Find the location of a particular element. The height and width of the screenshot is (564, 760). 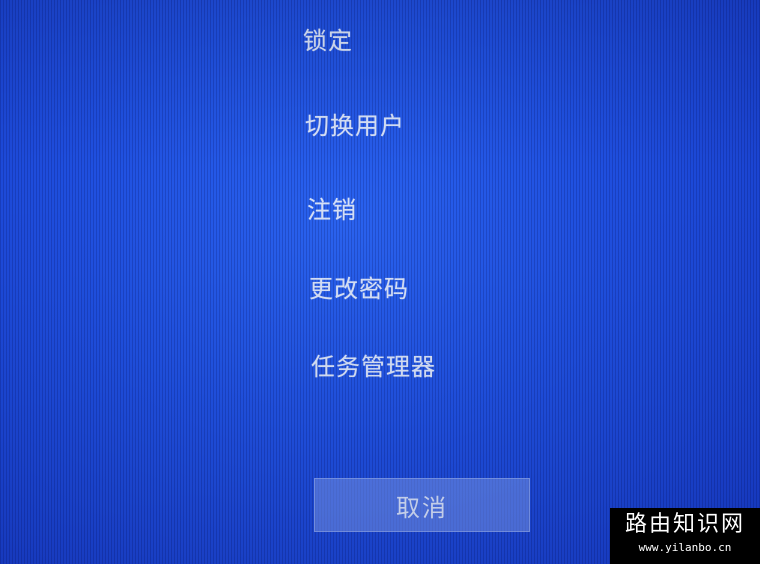

task-manager-option: 任务管理器 is located at coordinates (373, 367).